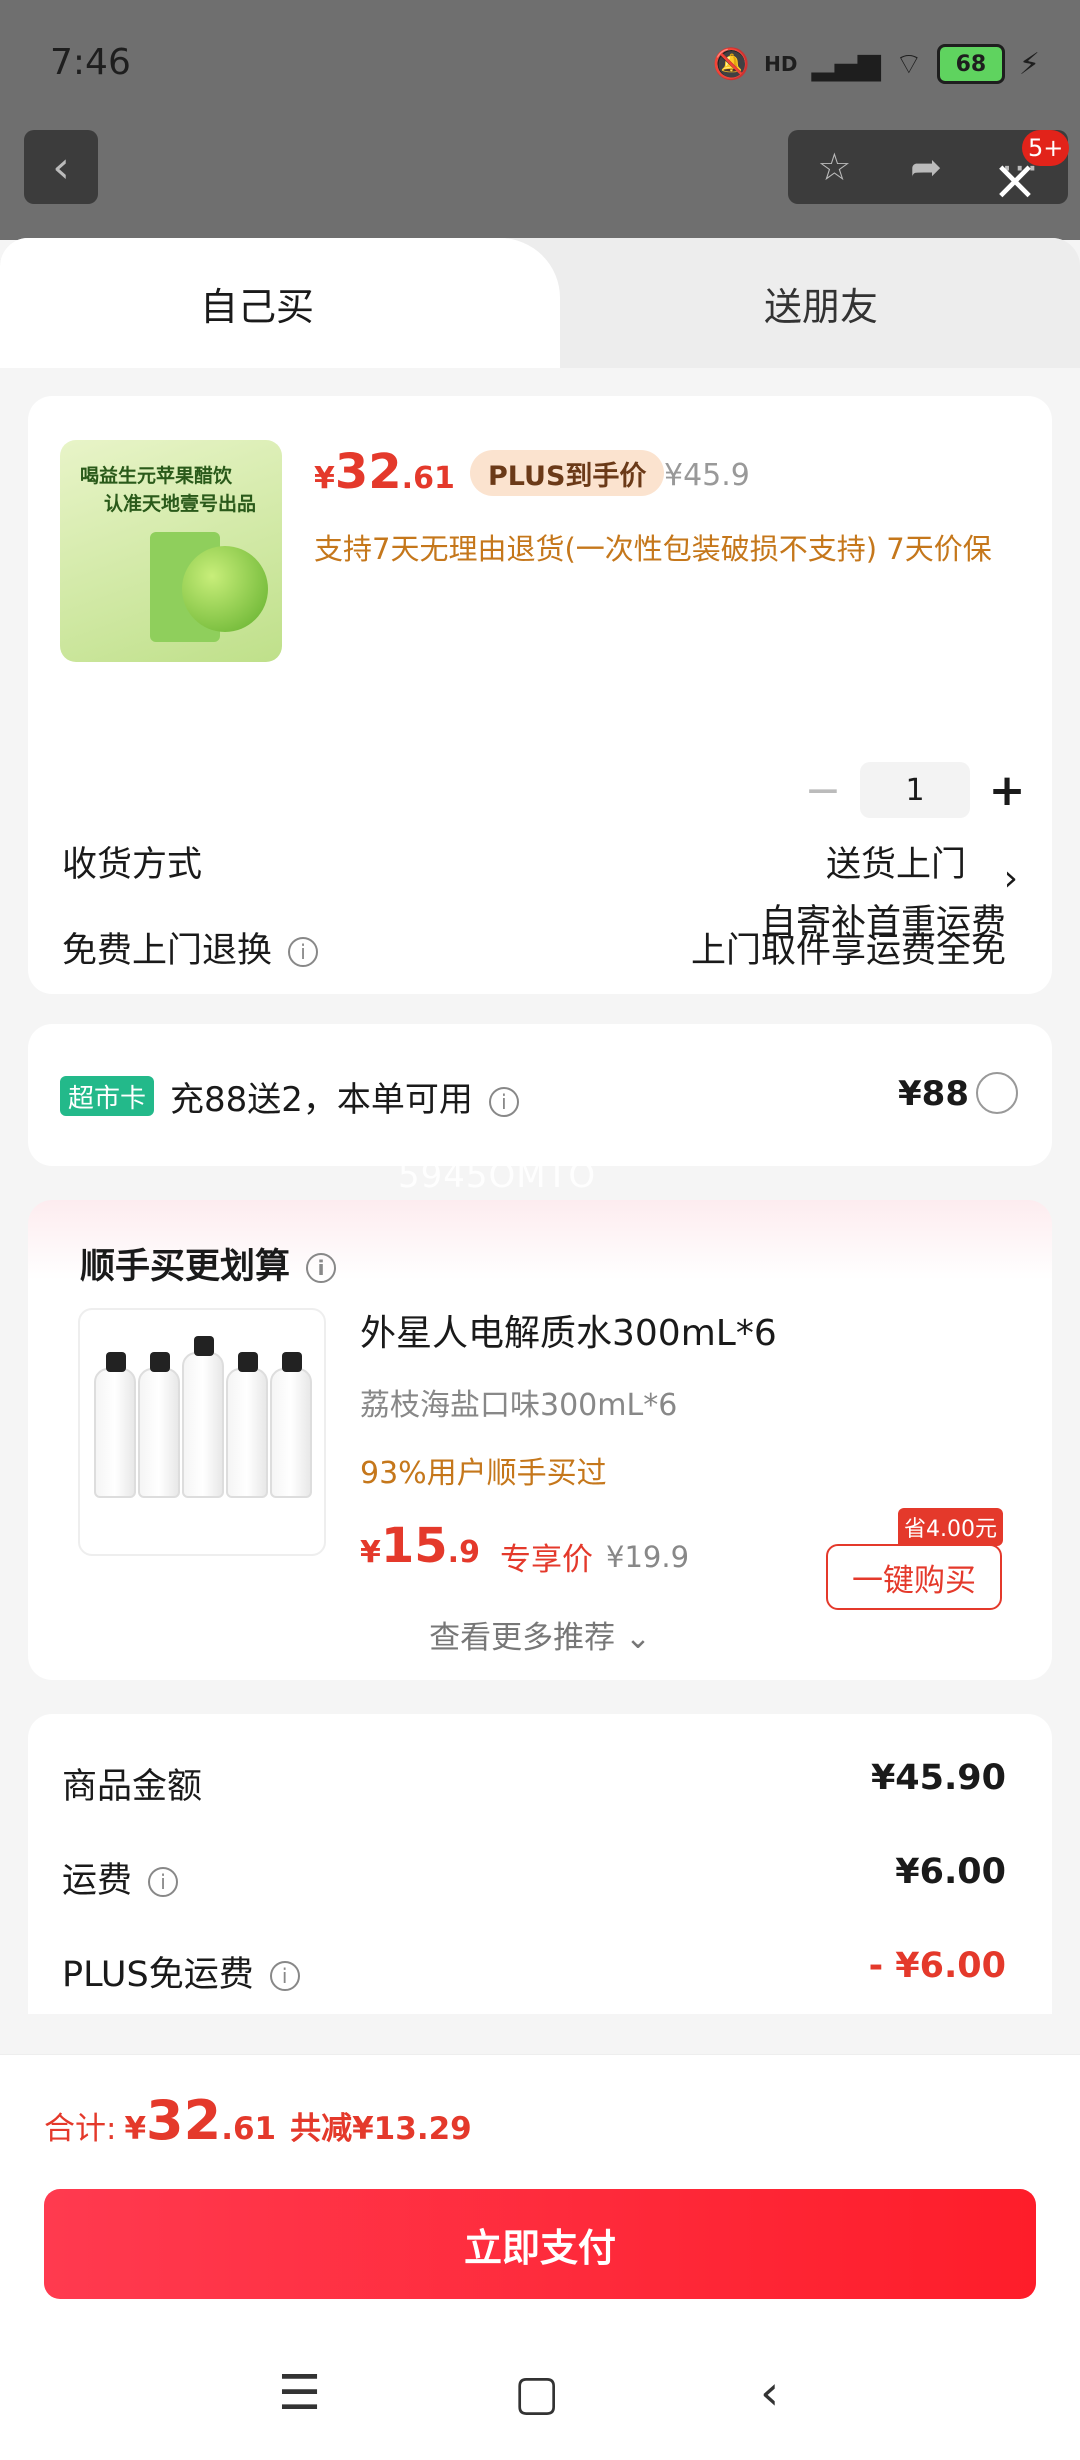 This screenshot has width=1080, height=2460. What do you see at coordinates (156, 476) in the screenshot?
I see `image-text-line-1: 喝益生元苹果醋饮` at bounding box center [156, 476].